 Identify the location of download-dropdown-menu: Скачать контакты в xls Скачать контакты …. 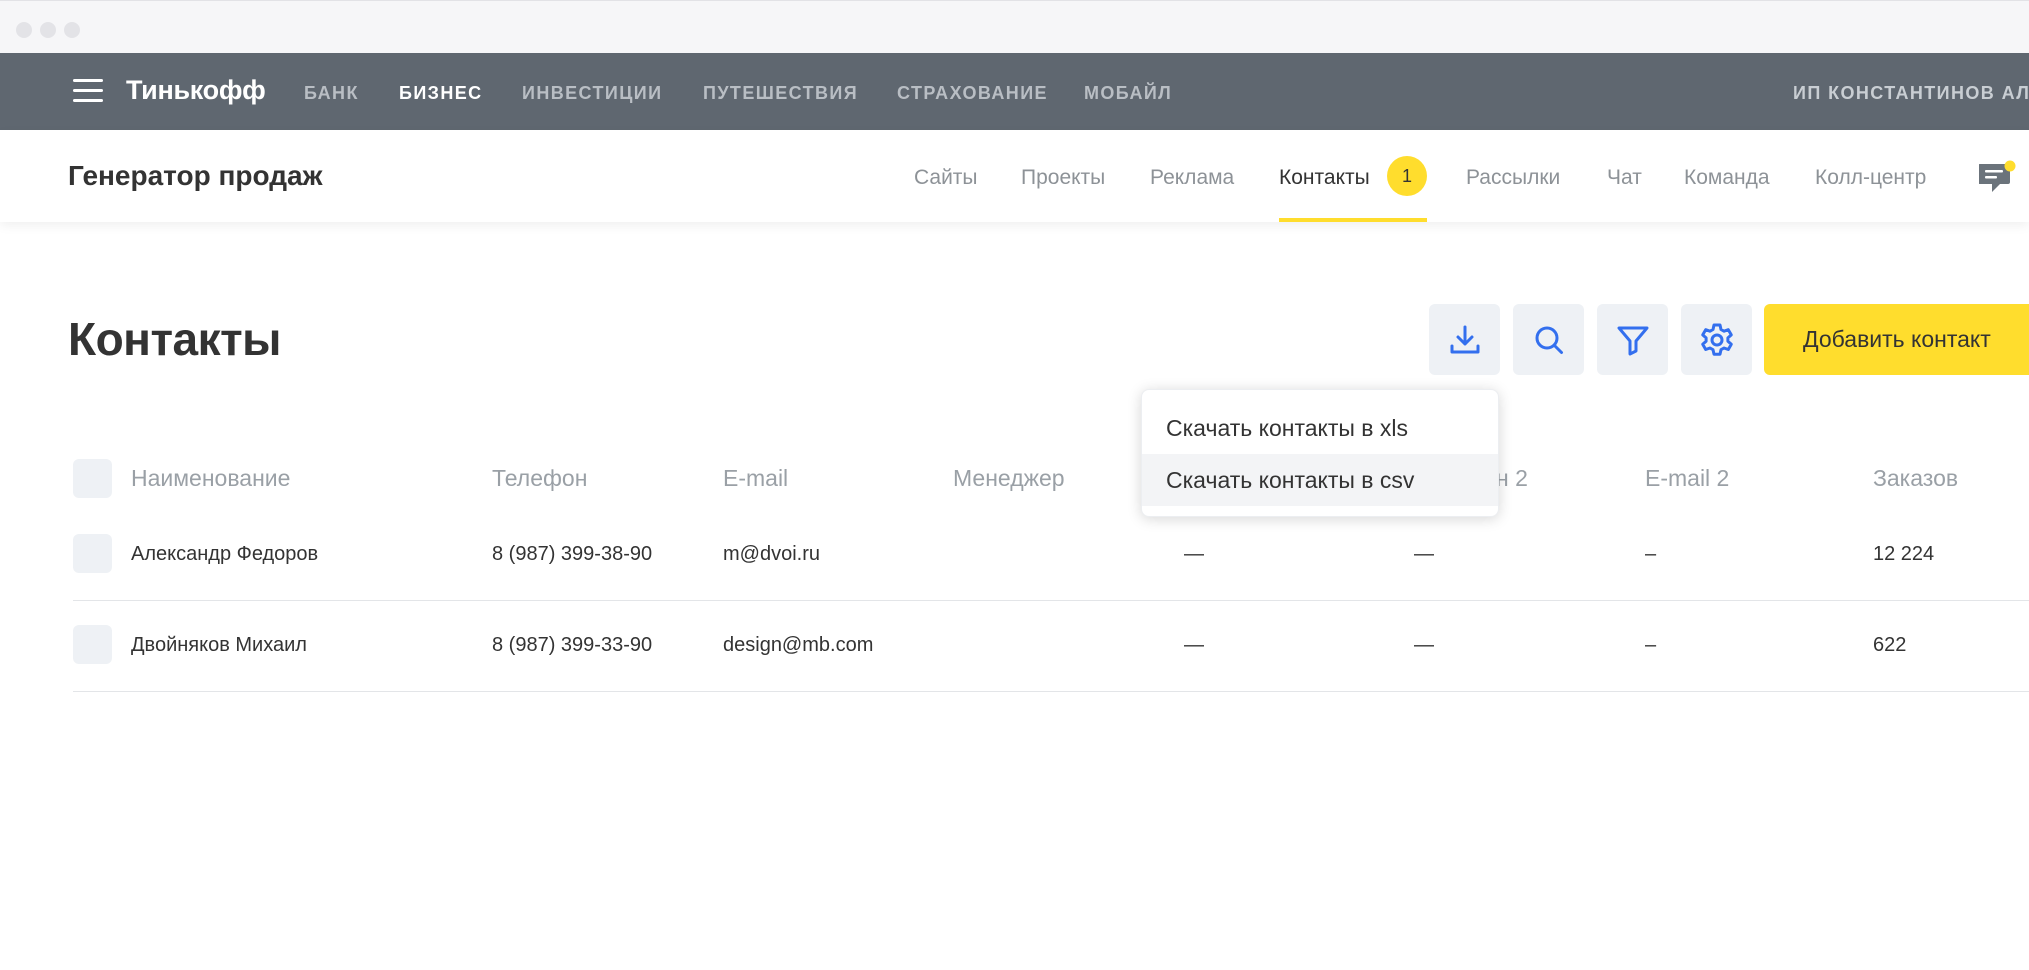
(1320, 453).